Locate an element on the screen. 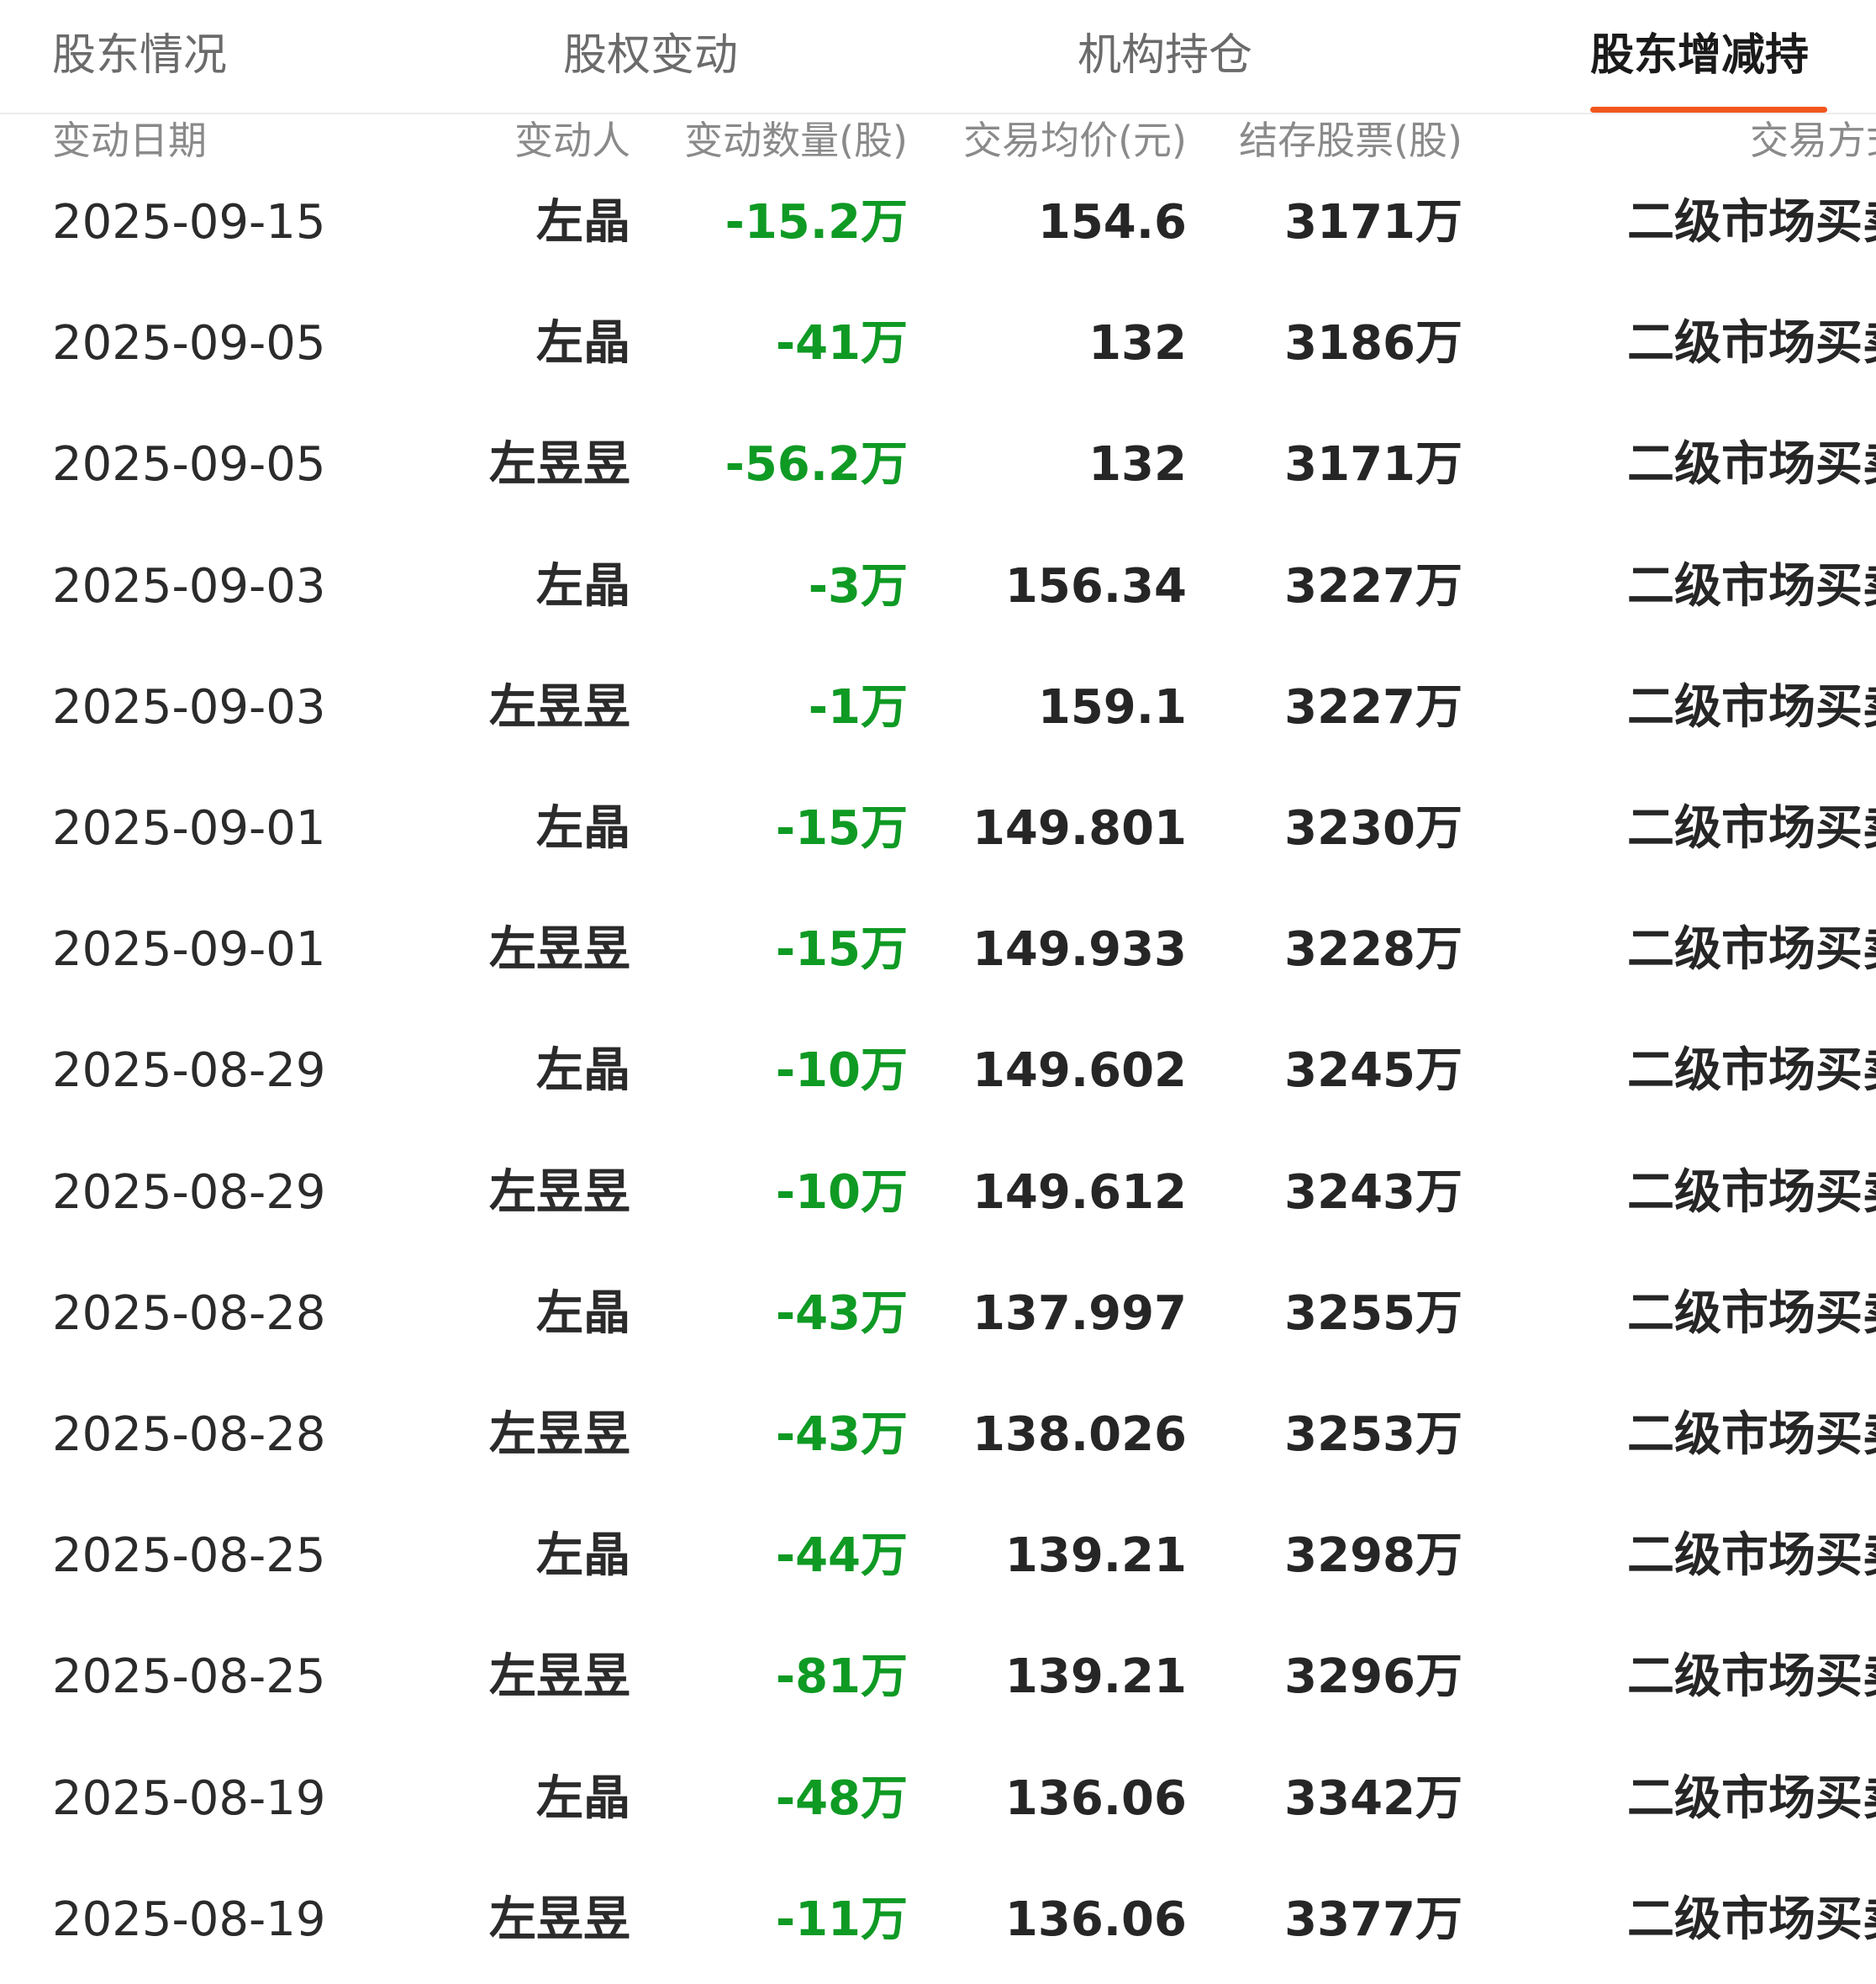  cell-change-amount: -44万 is located at coordinates (841, 1556).